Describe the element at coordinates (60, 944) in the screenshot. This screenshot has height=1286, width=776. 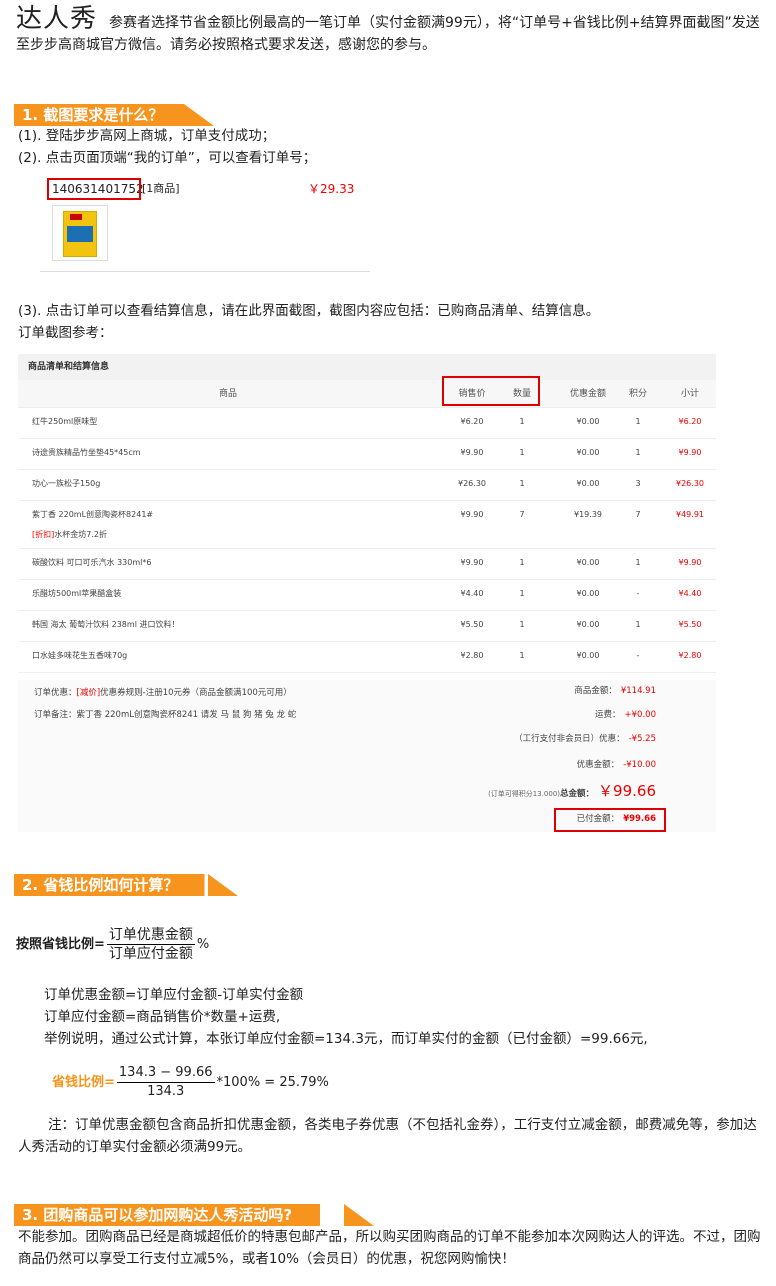
I see `ratio-label: 按照省钱比例=` at that location.